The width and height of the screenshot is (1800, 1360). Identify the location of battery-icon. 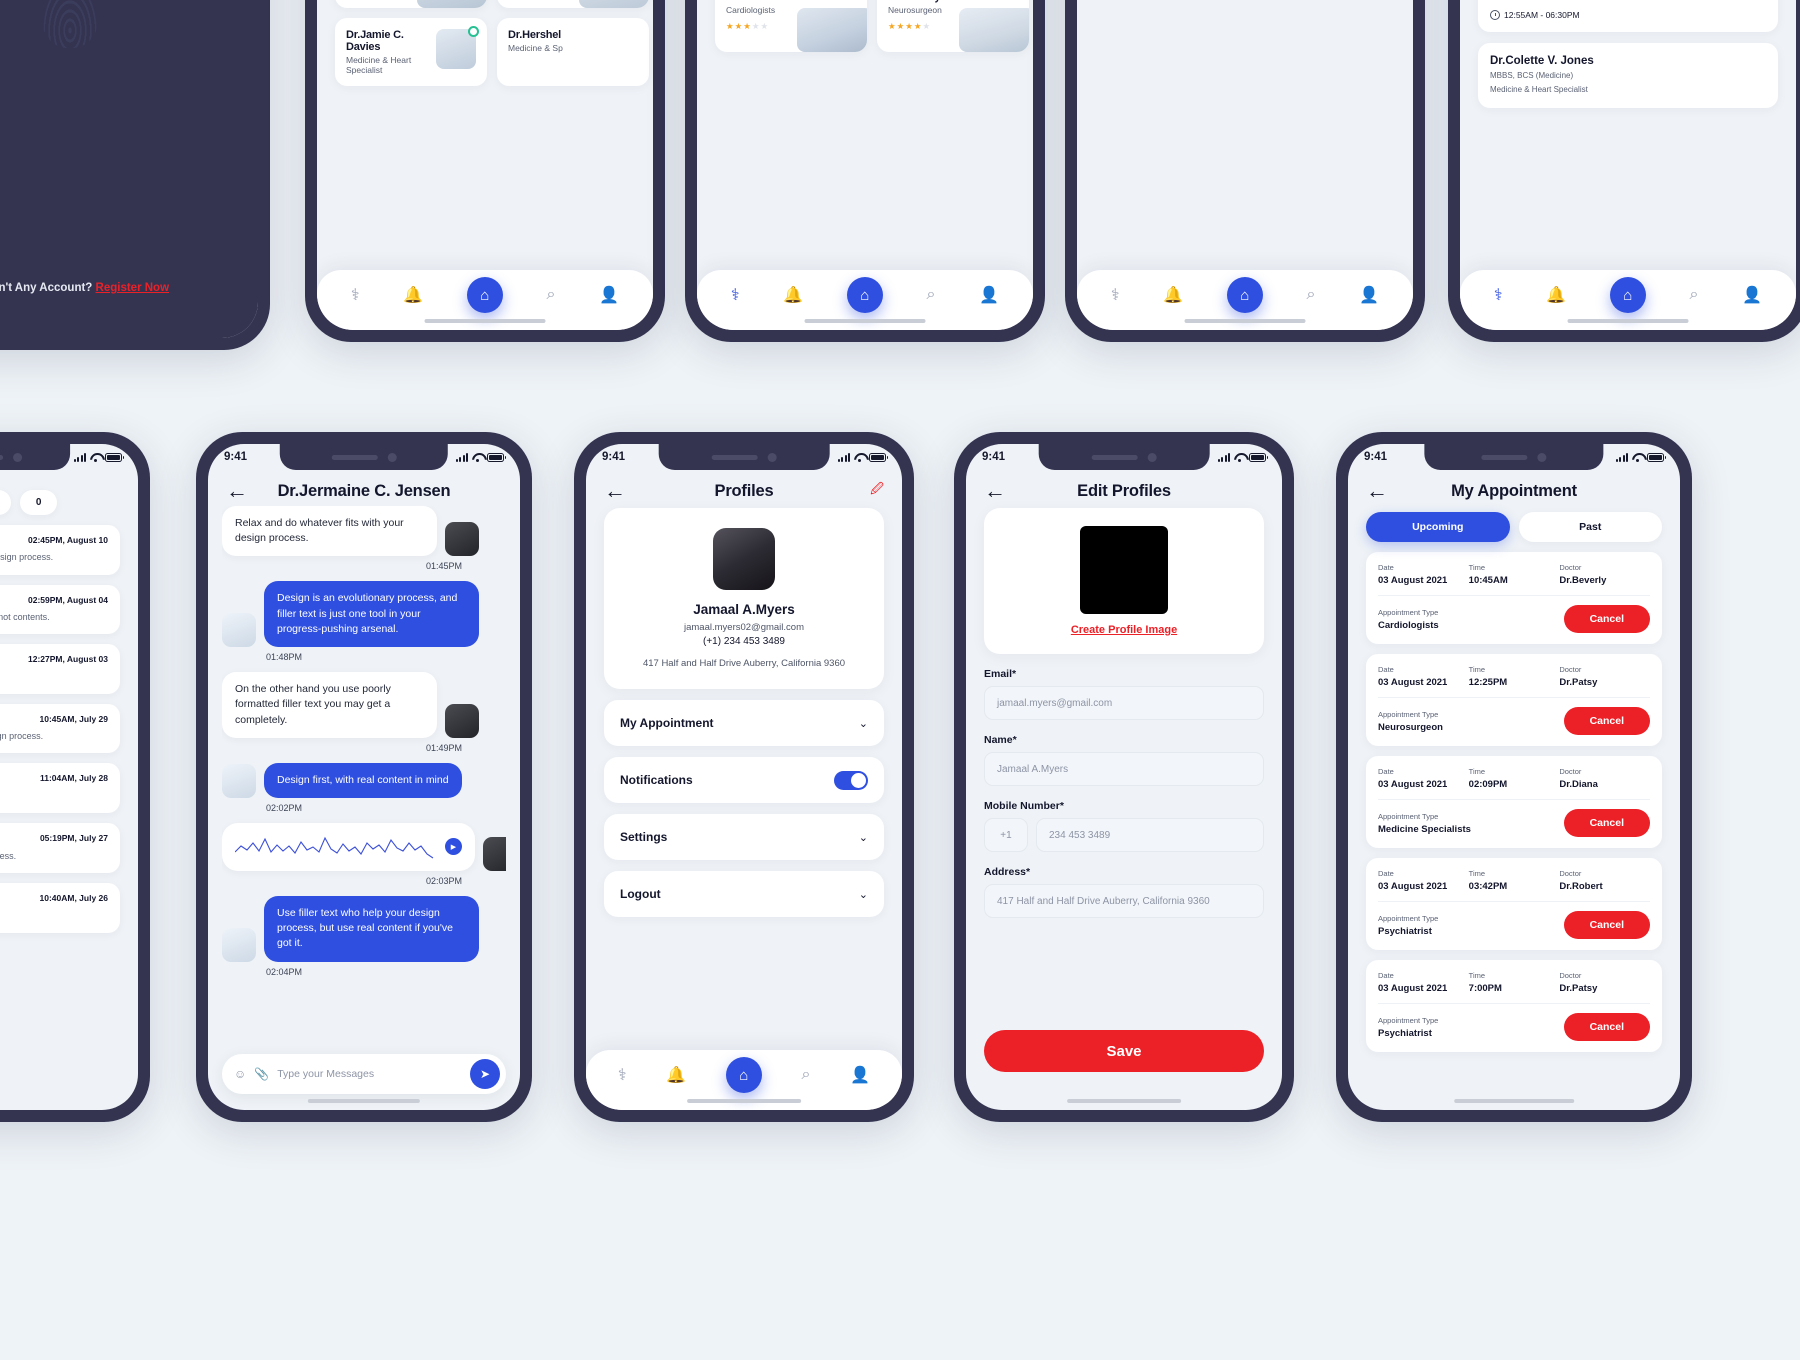
(879, 457).